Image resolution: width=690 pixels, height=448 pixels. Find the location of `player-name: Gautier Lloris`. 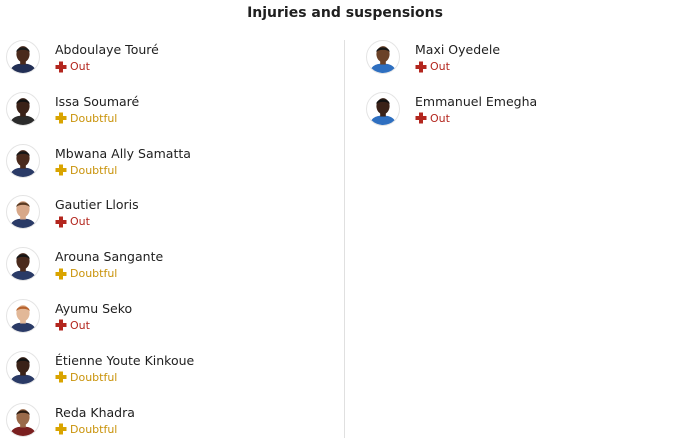

player-name: Gautier Lloris is located at coordinates (97, 205).